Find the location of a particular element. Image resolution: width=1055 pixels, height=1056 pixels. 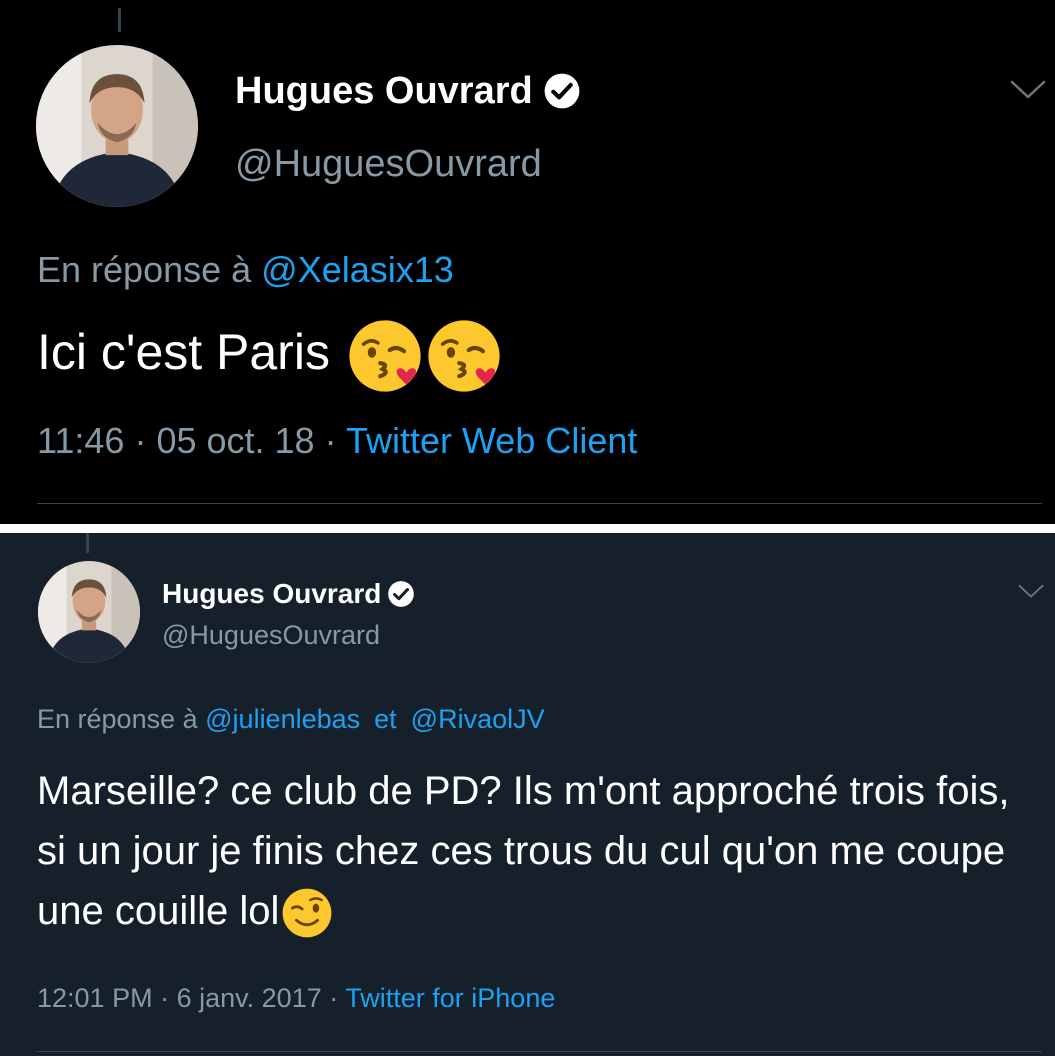

tweet-text: Ici c'est Paris is located at coordinates (269, 356).